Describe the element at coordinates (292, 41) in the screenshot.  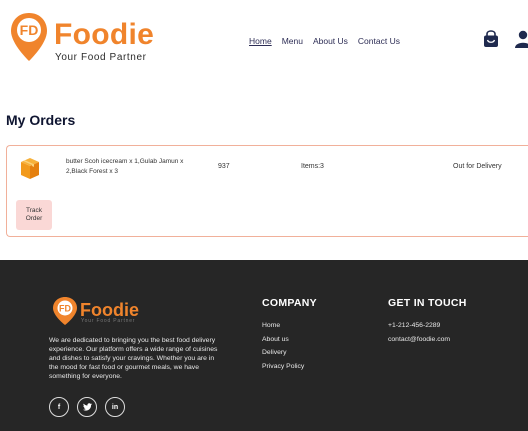
I see `nav-menu: Menu` at that location.